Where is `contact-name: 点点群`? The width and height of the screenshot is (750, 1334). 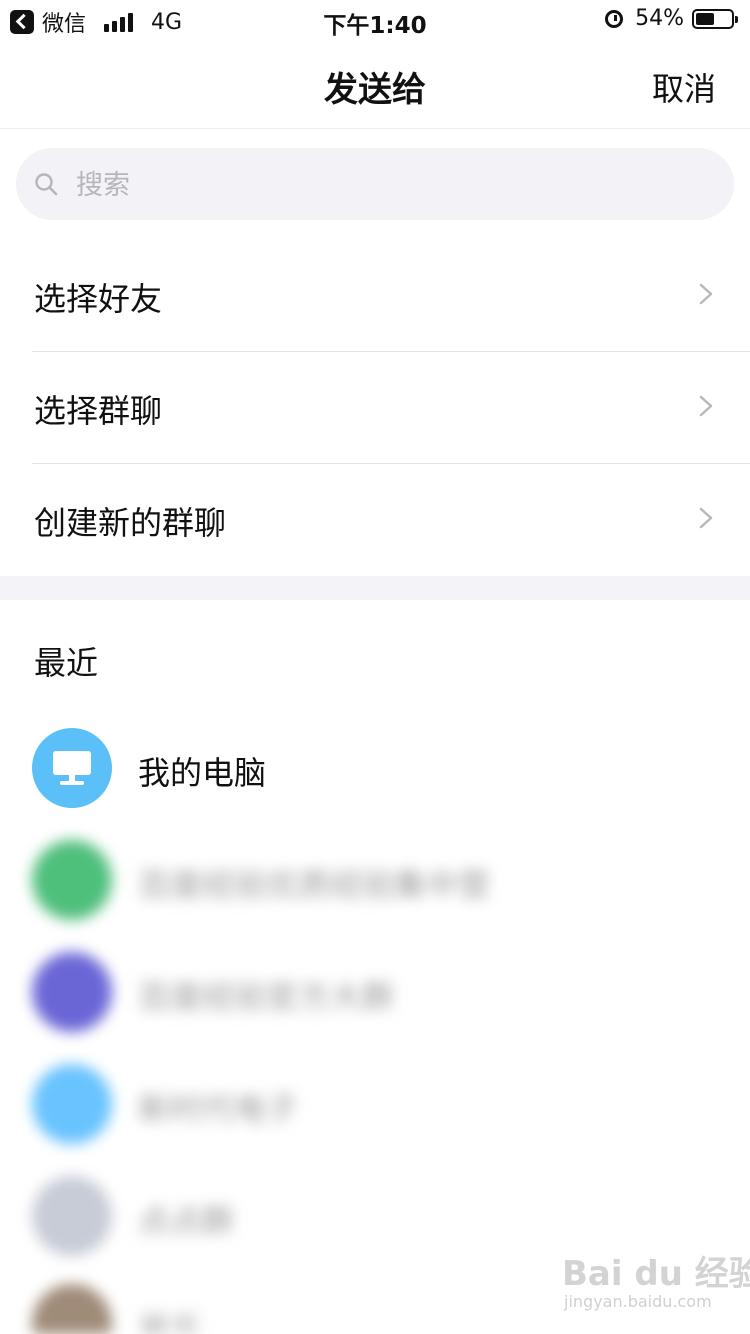
contact-name: 点点群 is located at coordinates (186, 1221).